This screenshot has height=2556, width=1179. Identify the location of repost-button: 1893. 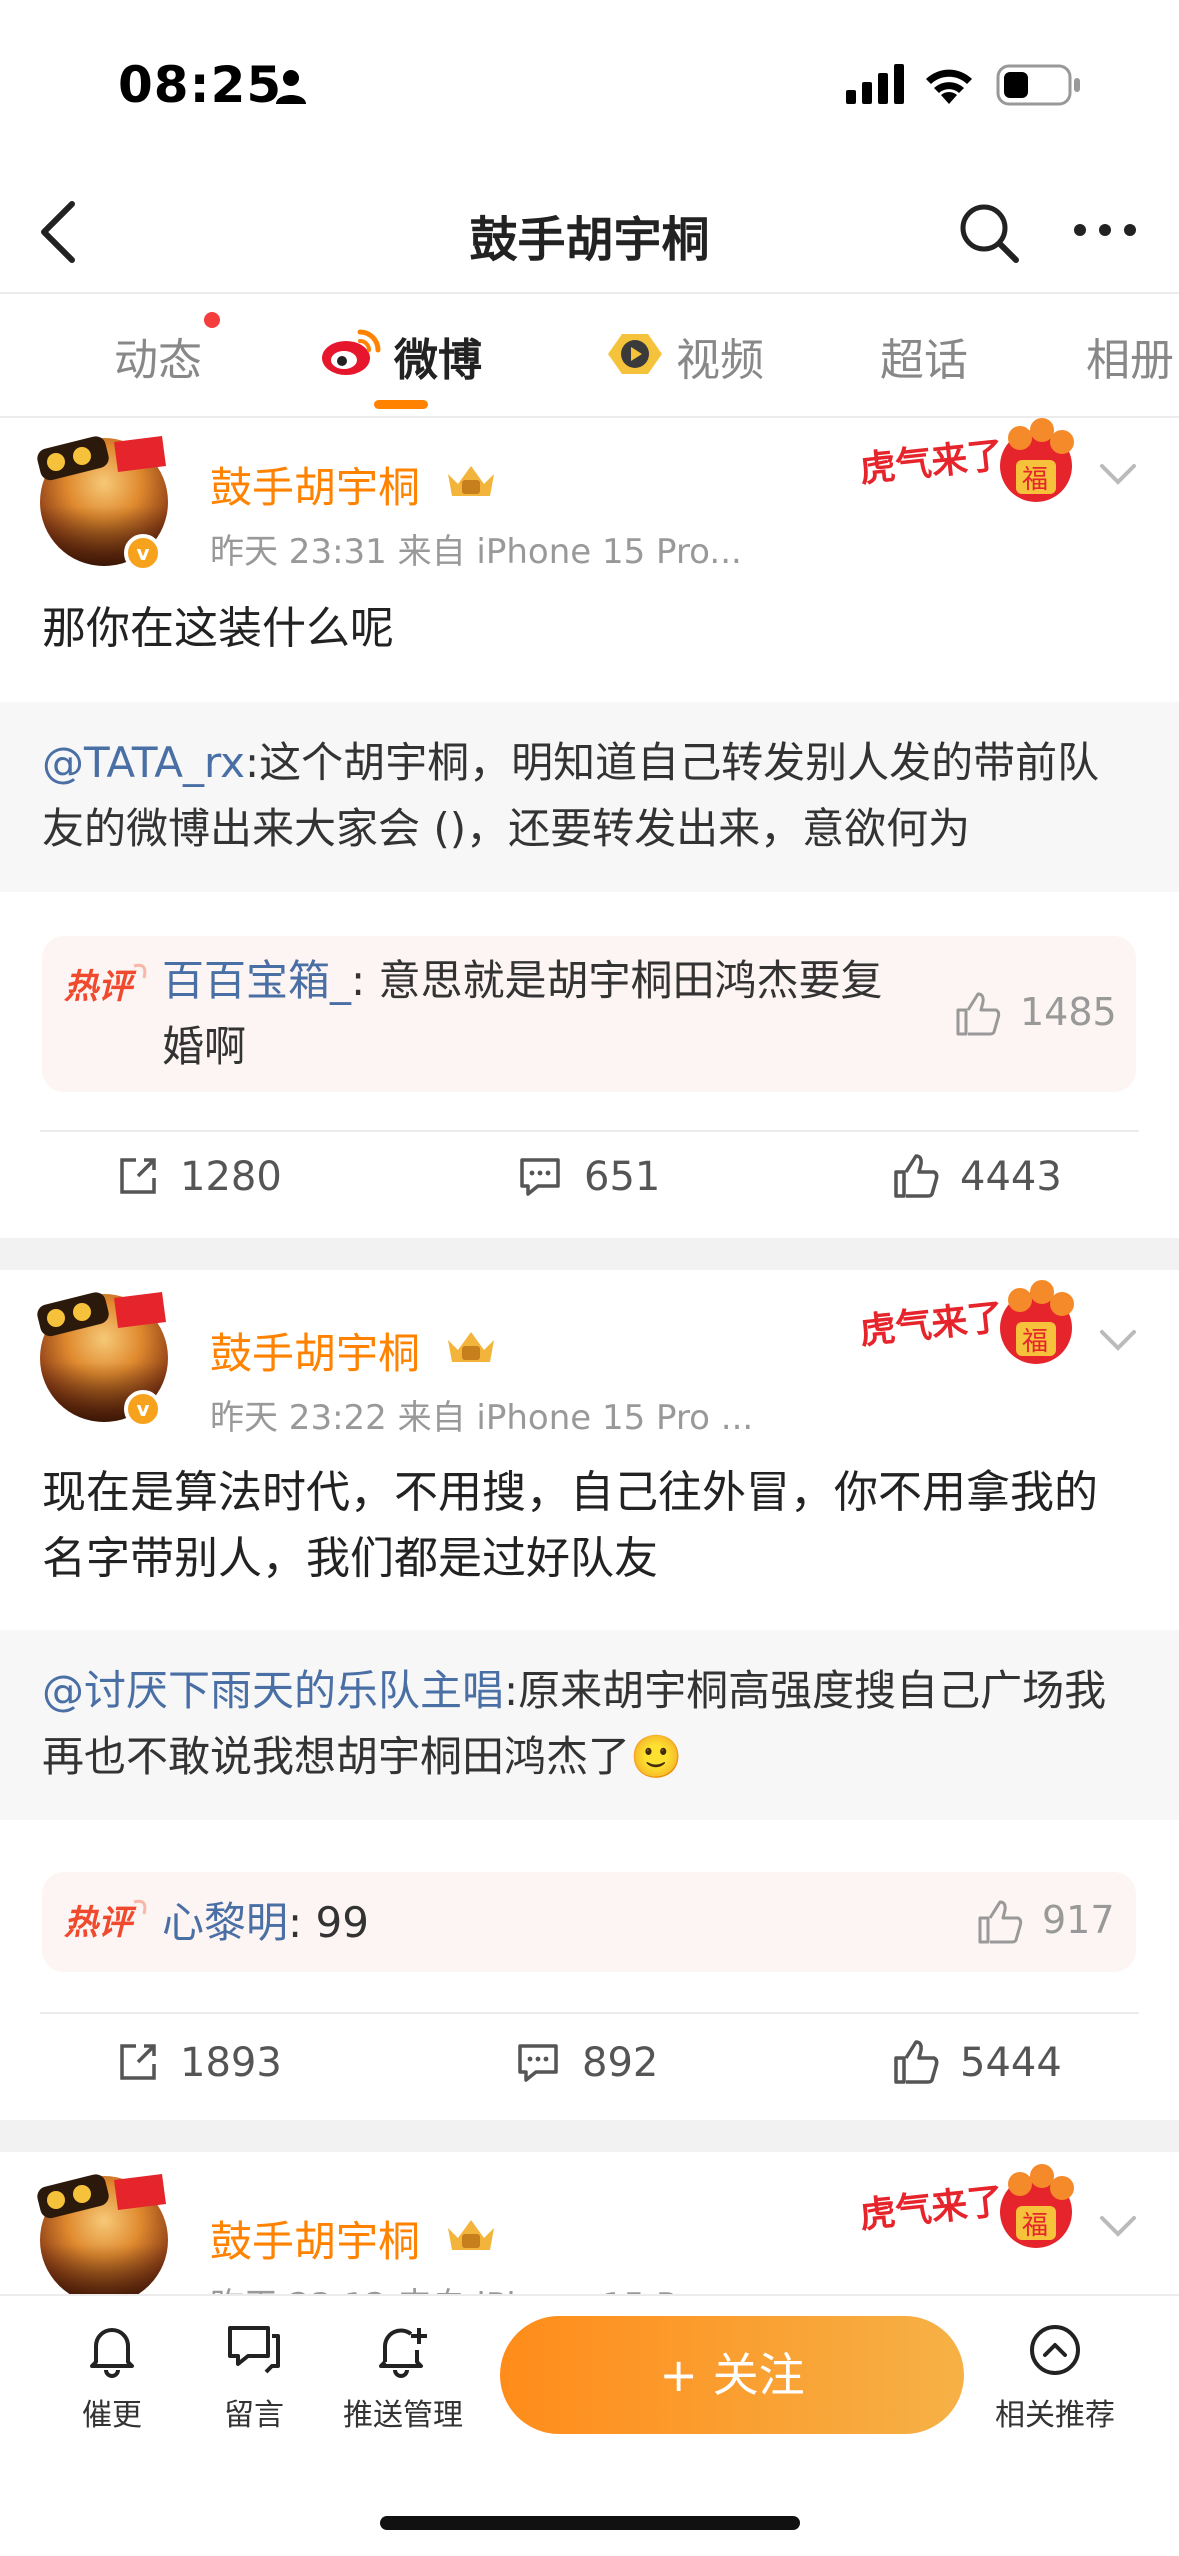
(216, 2068).